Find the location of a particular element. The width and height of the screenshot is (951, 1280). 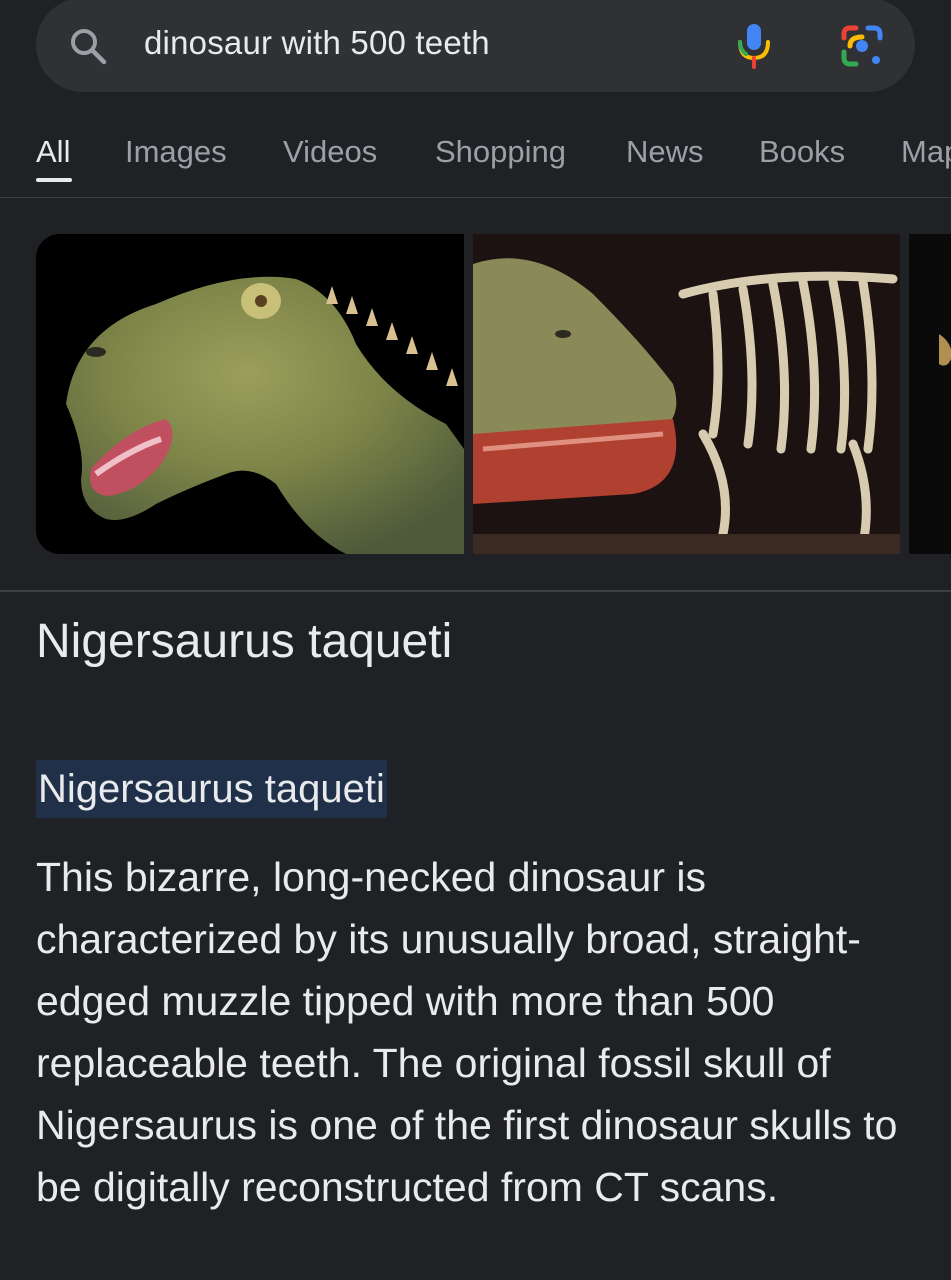

tab-maps: Maps is located at coordinates (926, 152).